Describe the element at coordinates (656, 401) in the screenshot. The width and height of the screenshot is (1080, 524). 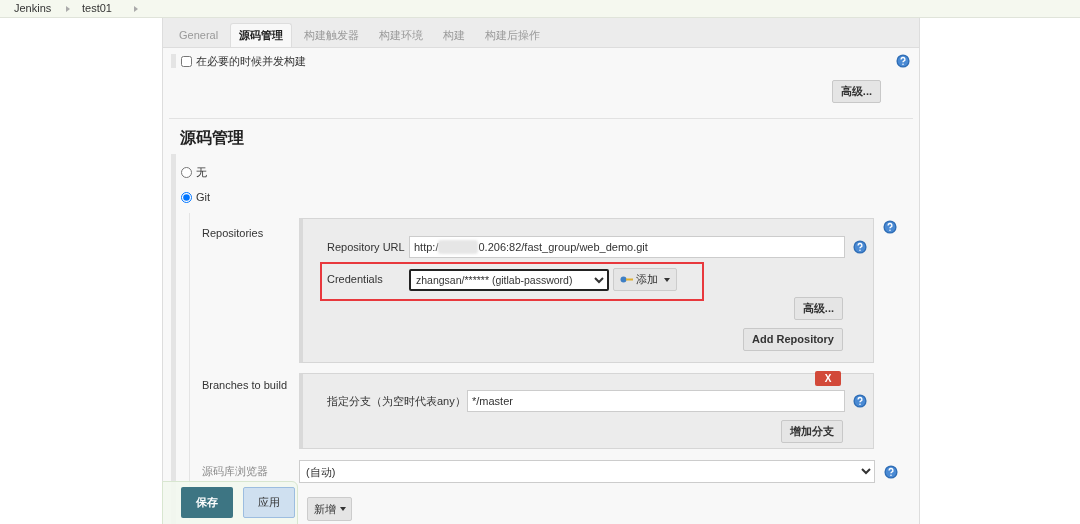
I see `branch-field: */master` at that location.